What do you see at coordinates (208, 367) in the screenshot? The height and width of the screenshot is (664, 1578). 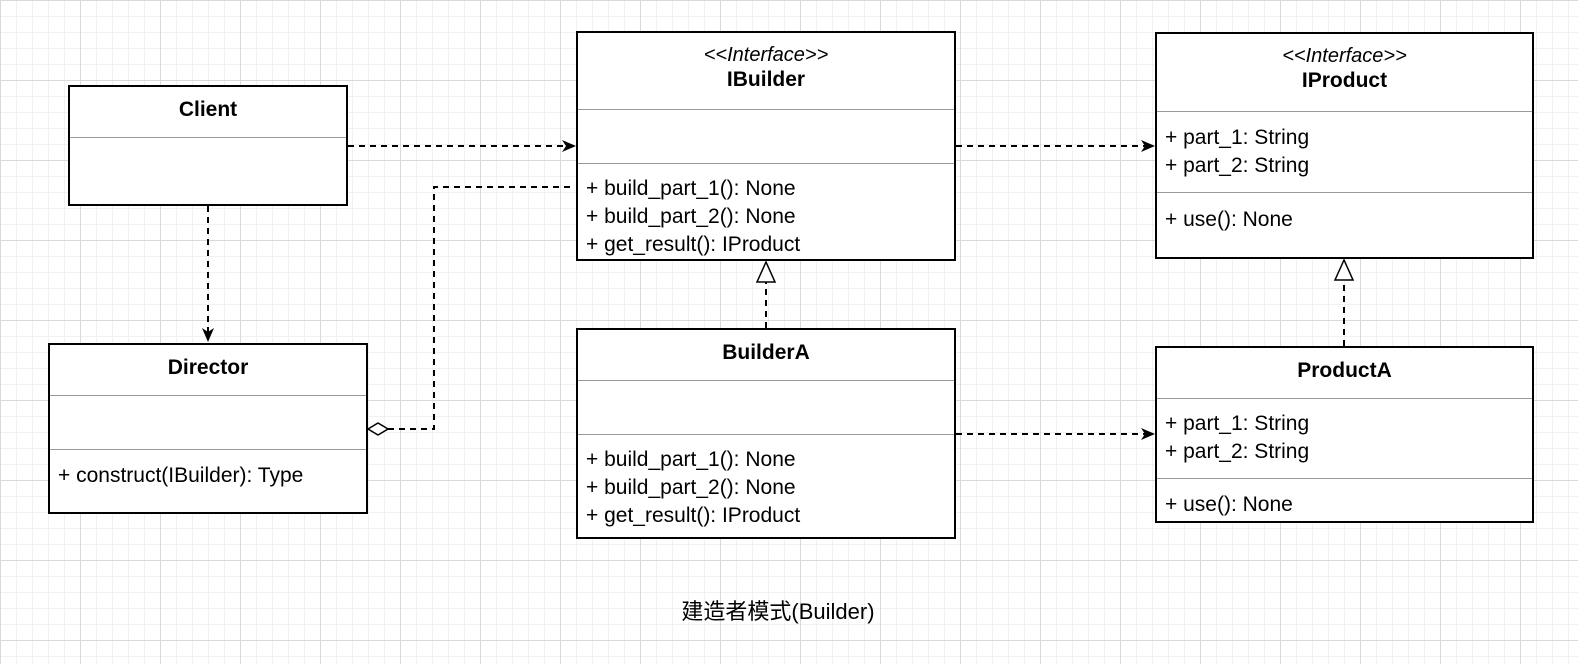 I see `class-name: Director` at bounding box center [208, 367].